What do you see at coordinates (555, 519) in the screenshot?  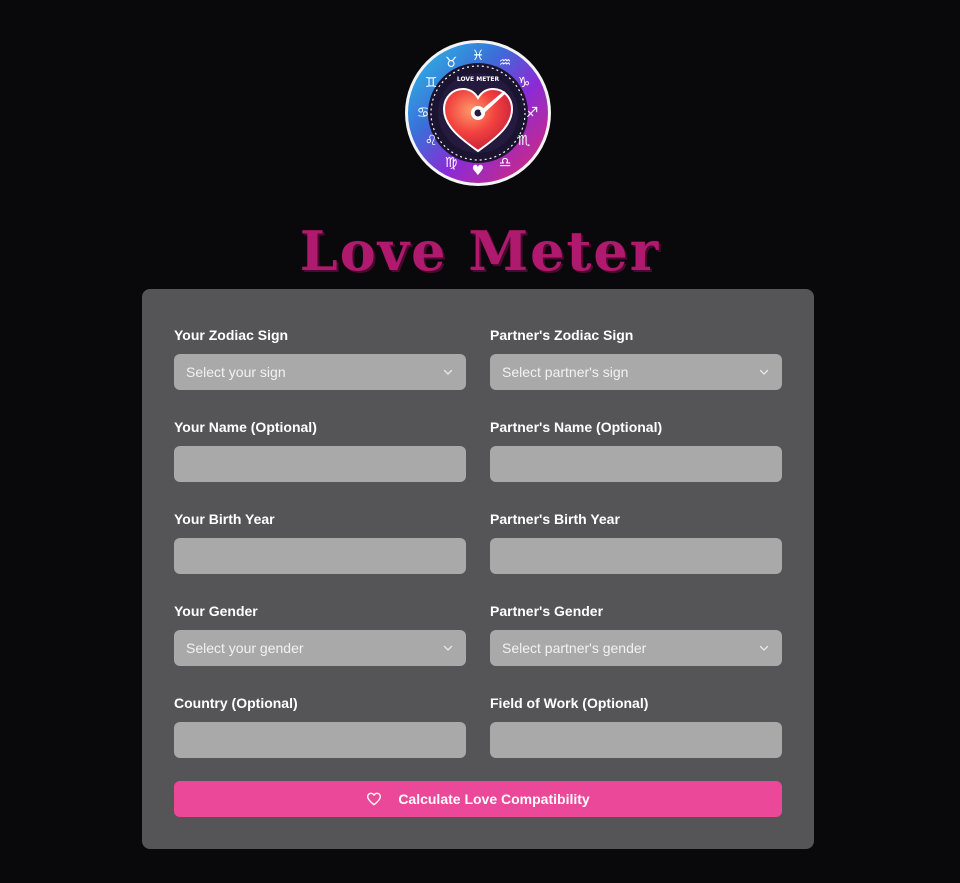 I see `partner-birth-year-label: Partner's Birth Year` at bounding box center [555, 519].